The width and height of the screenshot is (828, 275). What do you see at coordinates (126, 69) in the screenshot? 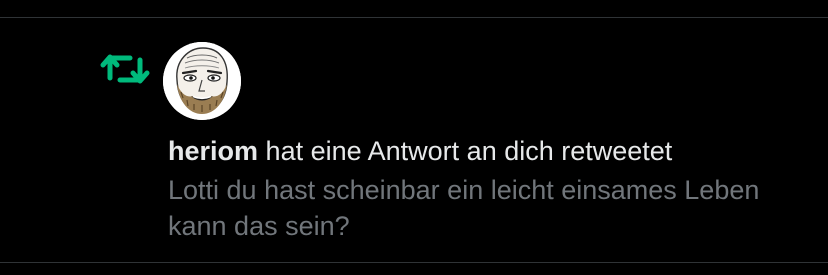
I see `retweet-icon` at bounding box center [126, 69].